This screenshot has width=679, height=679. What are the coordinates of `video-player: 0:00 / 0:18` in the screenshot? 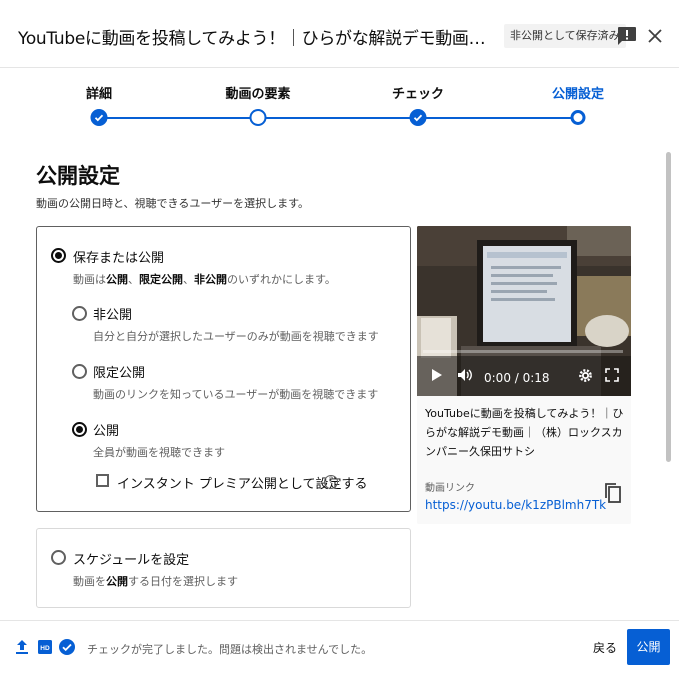 It's located at (524, 311).